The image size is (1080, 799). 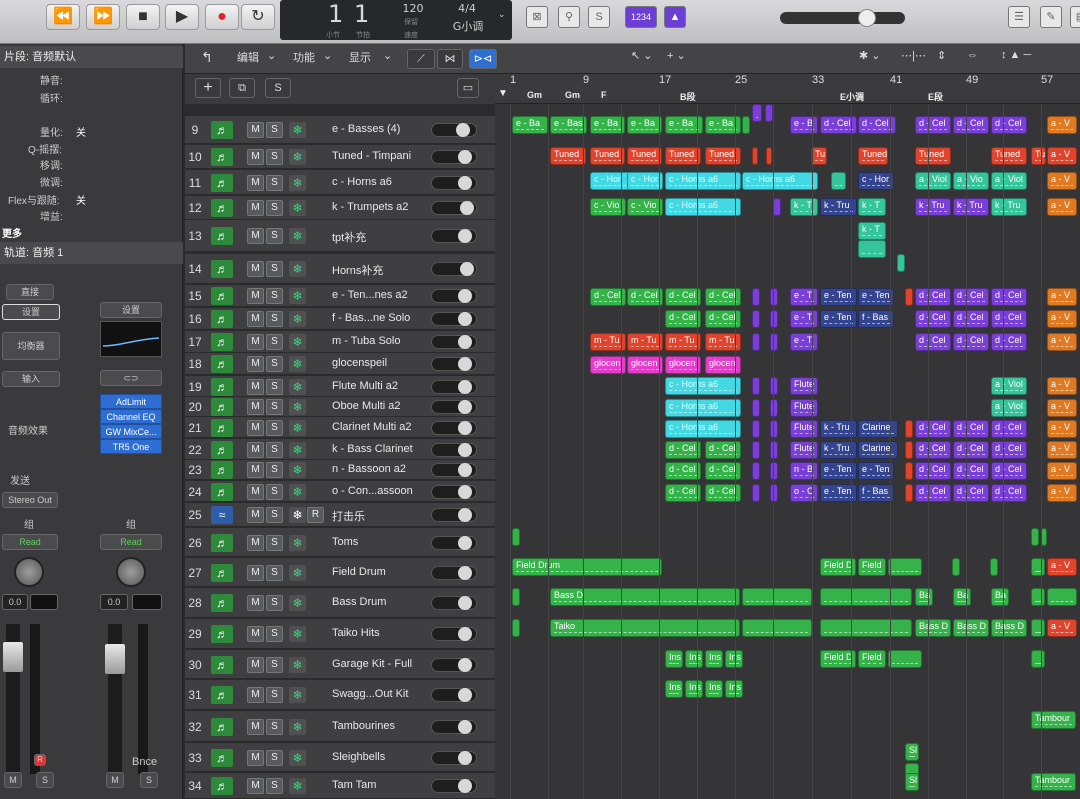 I want to click on midi-region: c - Horns a6, so click(x=780, y=181).